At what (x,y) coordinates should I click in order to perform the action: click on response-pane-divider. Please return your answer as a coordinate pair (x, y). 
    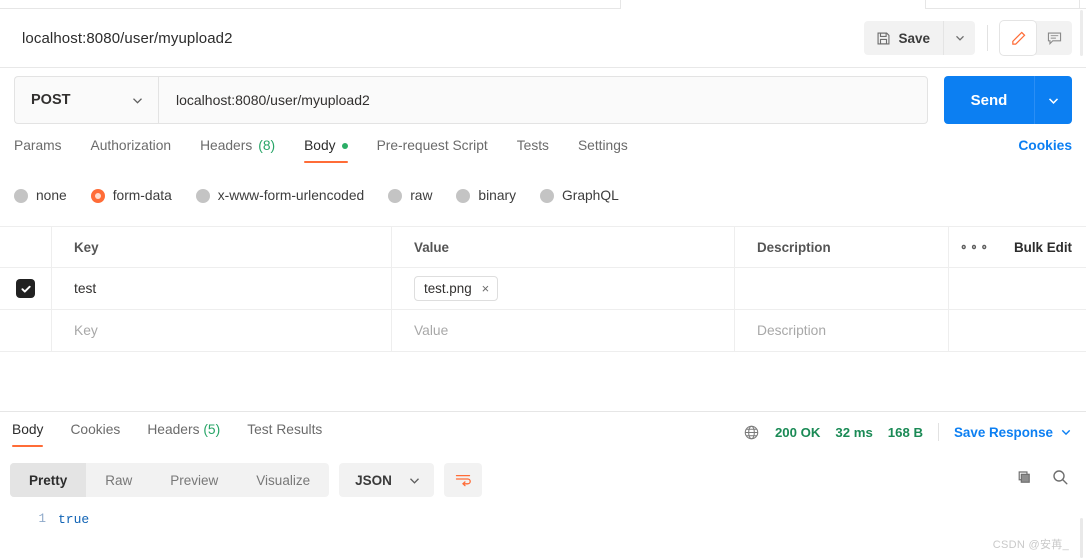
    Looking at the image, I should click on (543, 411).